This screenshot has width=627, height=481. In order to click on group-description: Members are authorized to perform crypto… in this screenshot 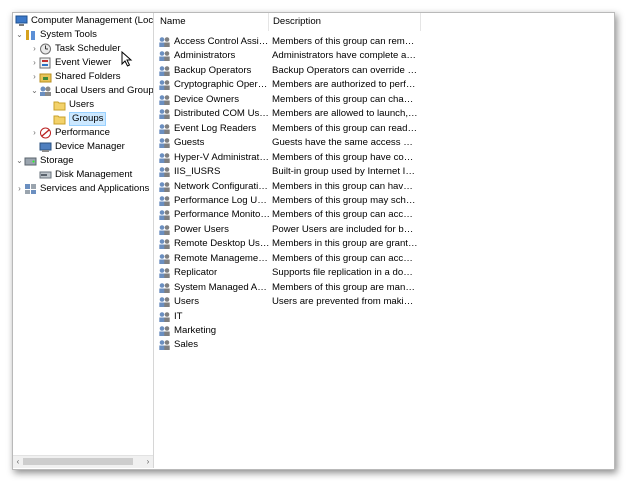, I will do `click(345, 85)`.